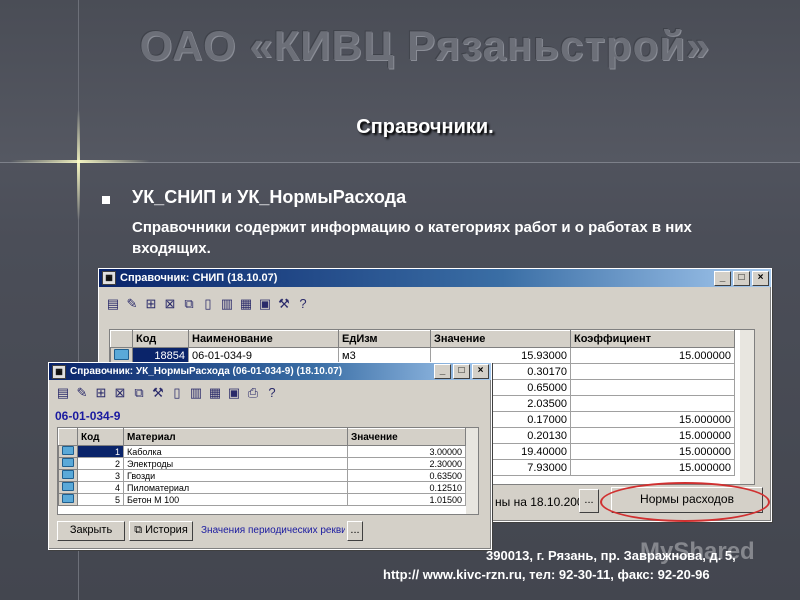 The width and height of the screenshot is (800, 600). What do you see at coordinates (685, 502) in the screenshot?
I see `highlight-oval` at bounding box center [685, 502].